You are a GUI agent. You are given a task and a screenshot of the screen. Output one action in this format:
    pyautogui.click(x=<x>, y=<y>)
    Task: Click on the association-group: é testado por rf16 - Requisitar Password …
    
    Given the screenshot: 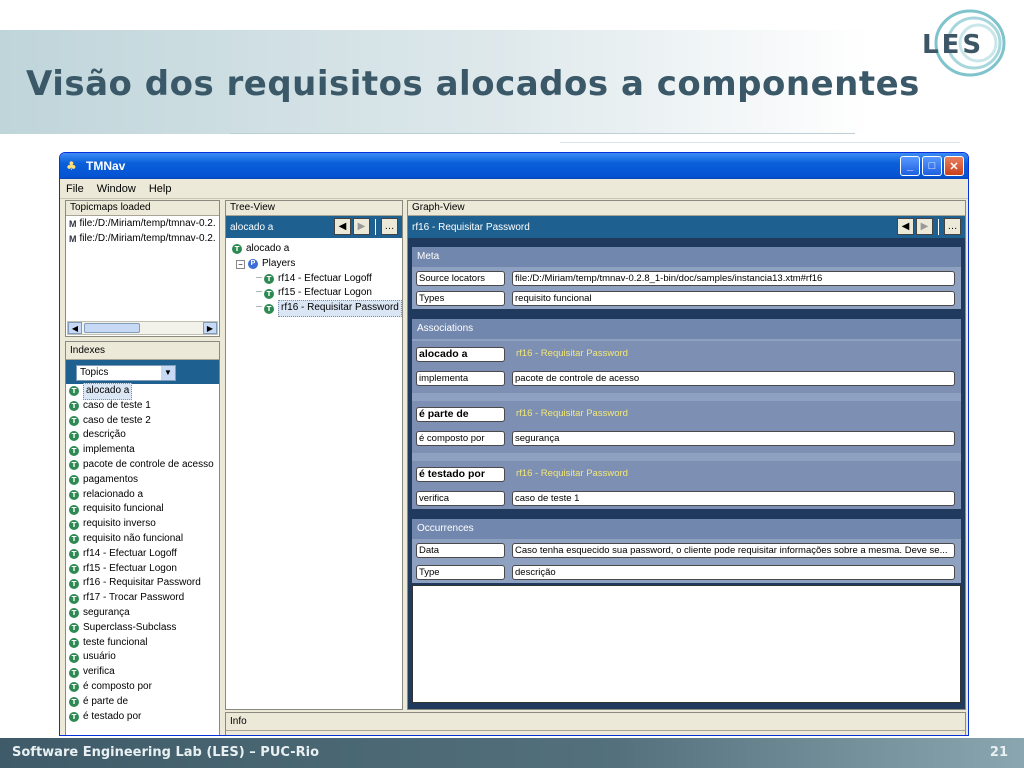 What is the action you would take?
    pyautogui.click(x=686, y=485)
    